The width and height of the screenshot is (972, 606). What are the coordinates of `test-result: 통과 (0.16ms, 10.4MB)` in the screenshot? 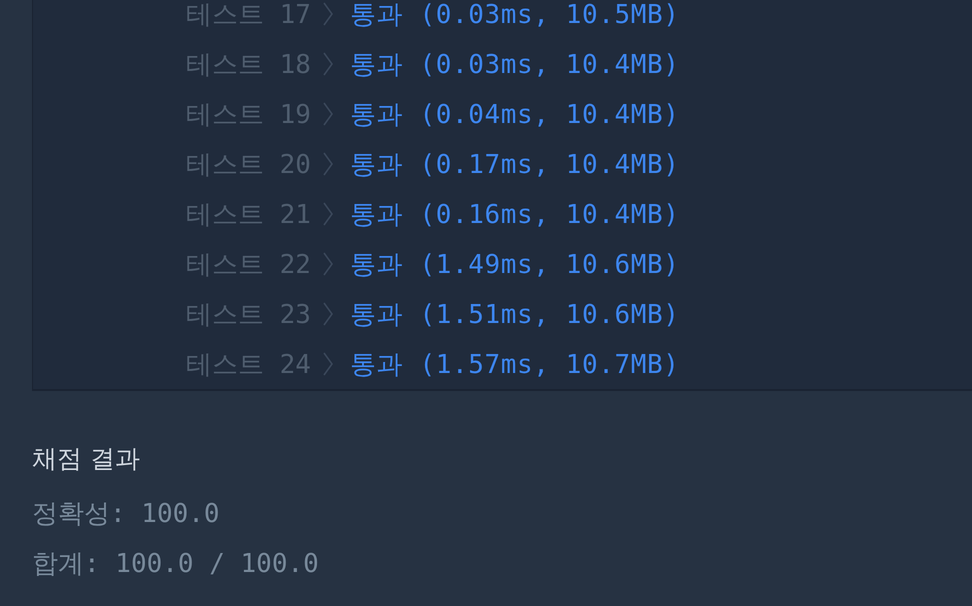 It's located at (515, 215).